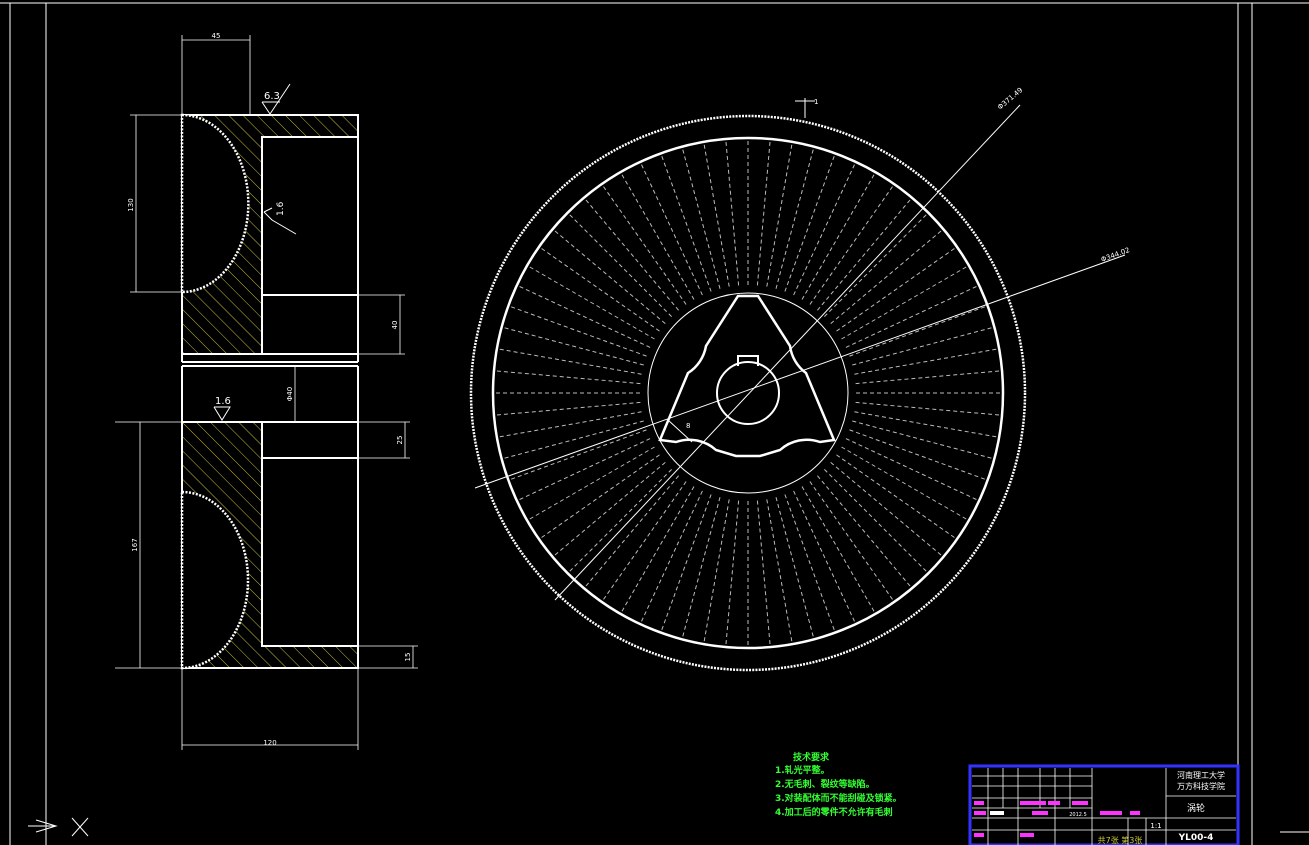  Describe the element at coordinates (290, 394) in the screenshot. I see `dim-bore-dia: Φ40` at that location.